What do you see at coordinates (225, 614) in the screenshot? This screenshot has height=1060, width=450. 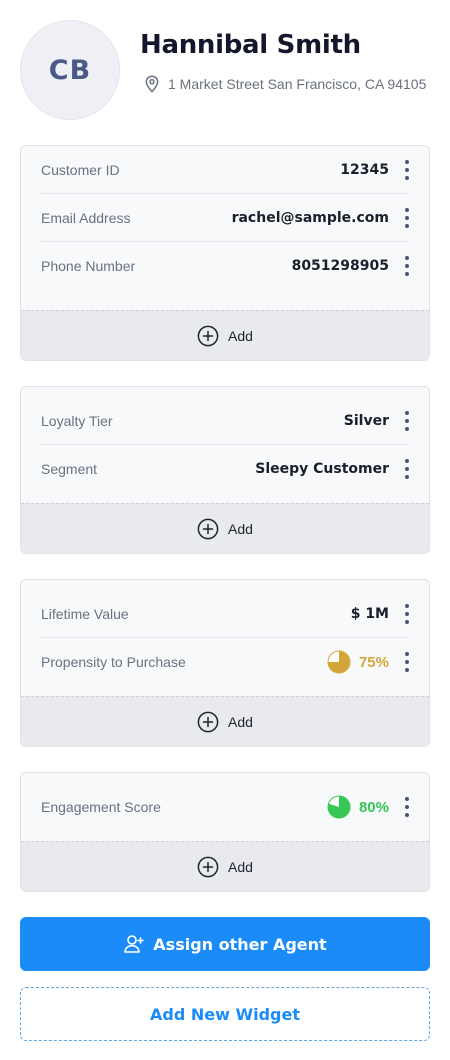 I see `lifetime-value-row: Lifetime Value $ 1M` at bounding box center [225, 614].